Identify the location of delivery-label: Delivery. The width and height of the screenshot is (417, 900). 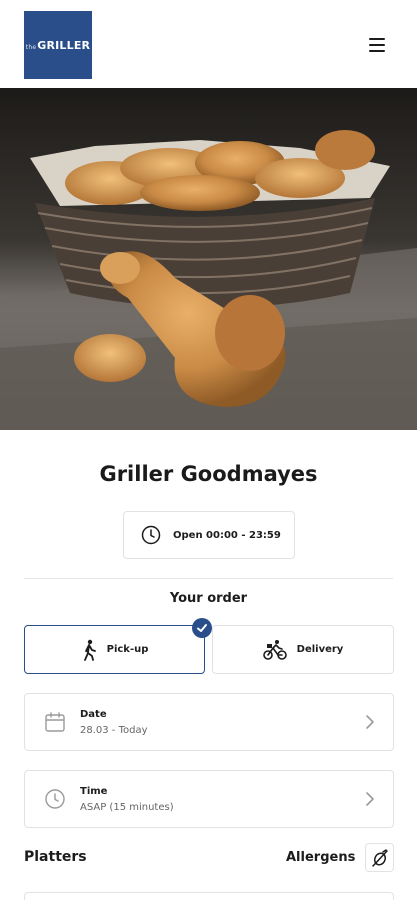
(320, 649).